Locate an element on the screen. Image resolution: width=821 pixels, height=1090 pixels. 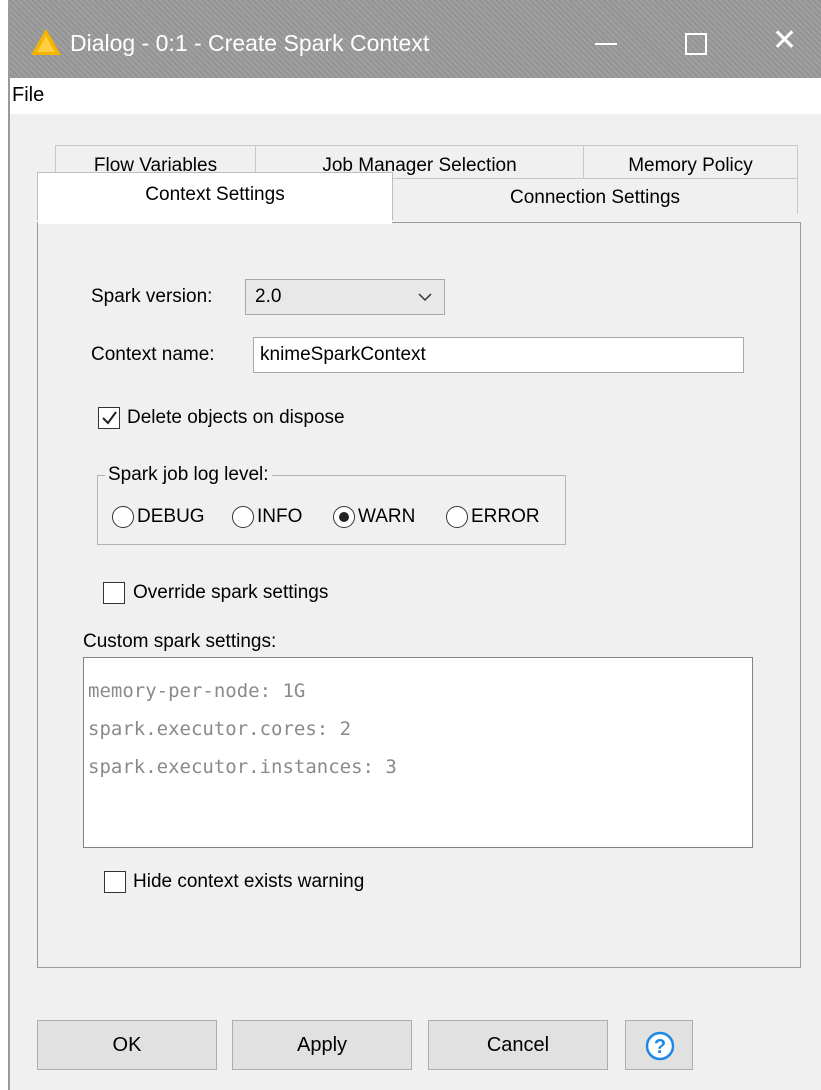
help-button: ? is located at coordinates (659, 1045).